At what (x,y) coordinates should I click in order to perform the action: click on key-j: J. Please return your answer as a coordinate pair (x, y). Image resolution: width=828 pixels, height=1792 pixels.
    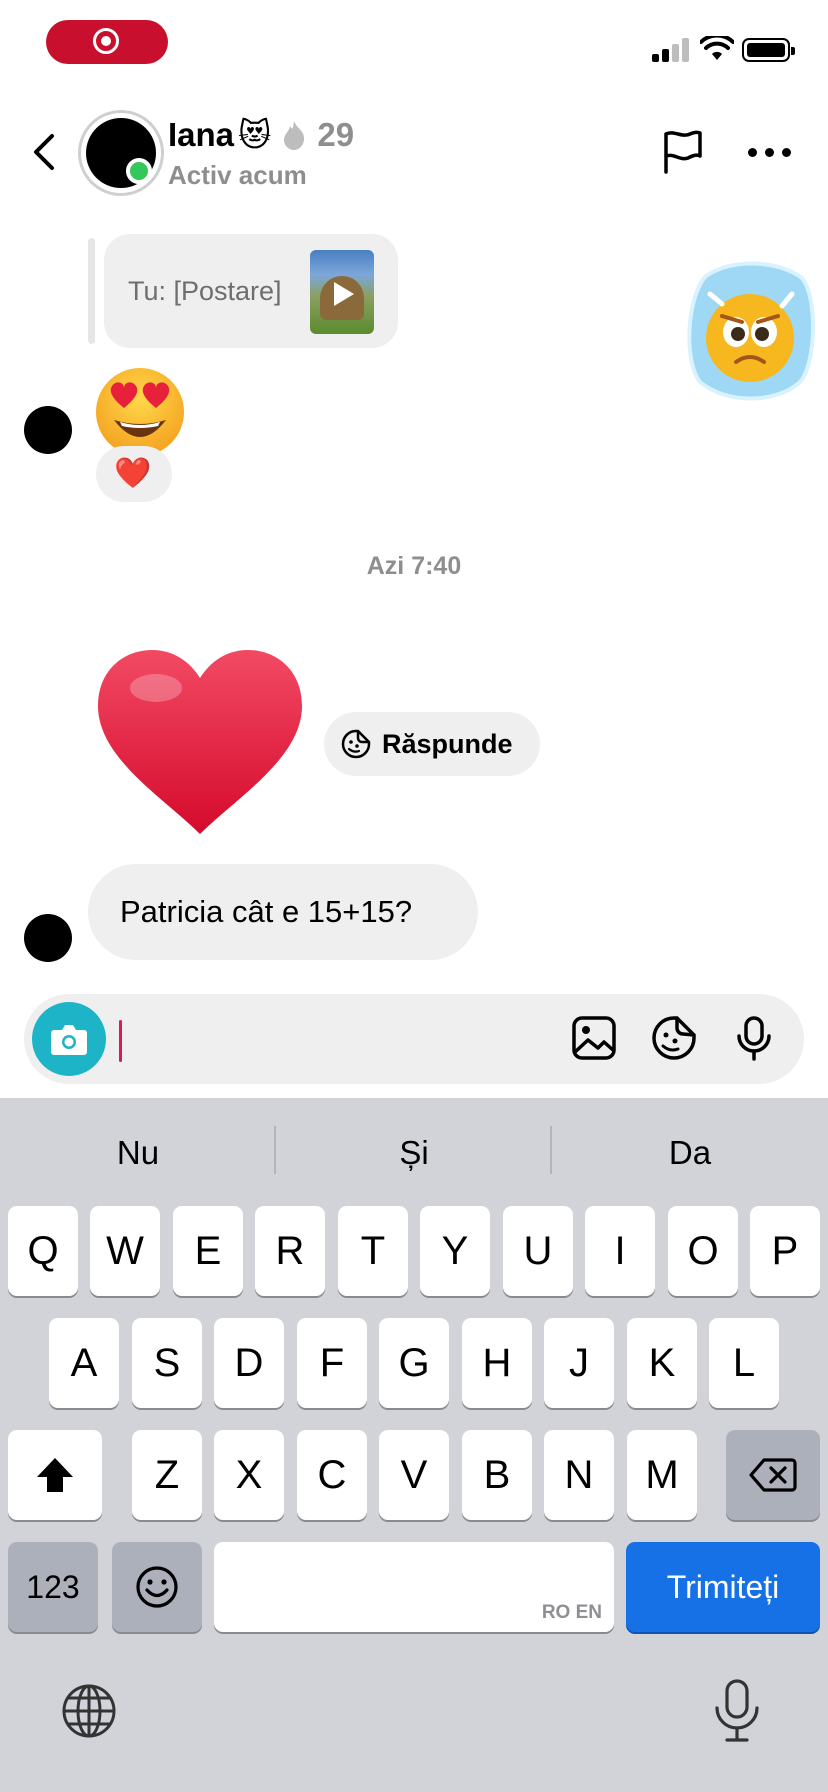
    Looking at the image, I should click on (579, 1363).